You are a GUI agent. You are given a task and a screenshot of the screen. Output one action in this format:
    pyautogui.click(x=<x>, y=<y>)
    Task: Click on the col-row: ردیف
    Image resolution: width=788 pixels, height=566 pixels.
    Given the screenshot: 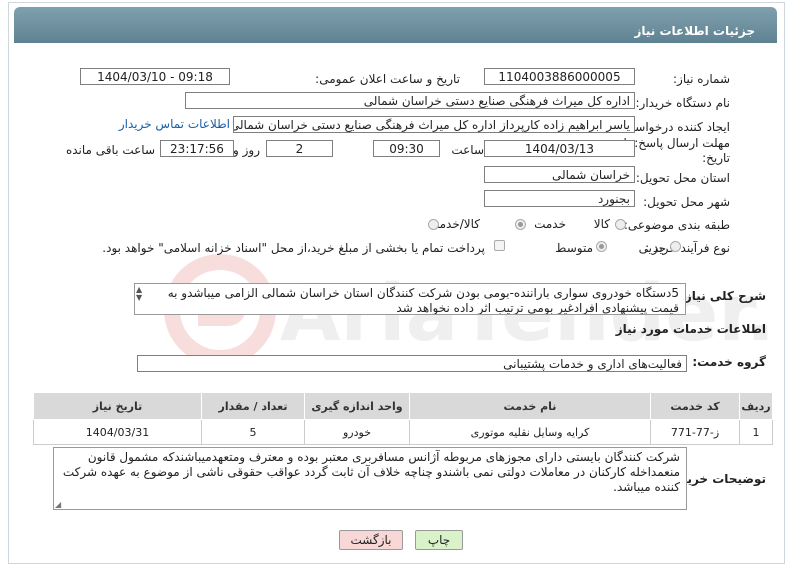 What is the action you would take?
    pyautogui.click(x=756, y=406)
    